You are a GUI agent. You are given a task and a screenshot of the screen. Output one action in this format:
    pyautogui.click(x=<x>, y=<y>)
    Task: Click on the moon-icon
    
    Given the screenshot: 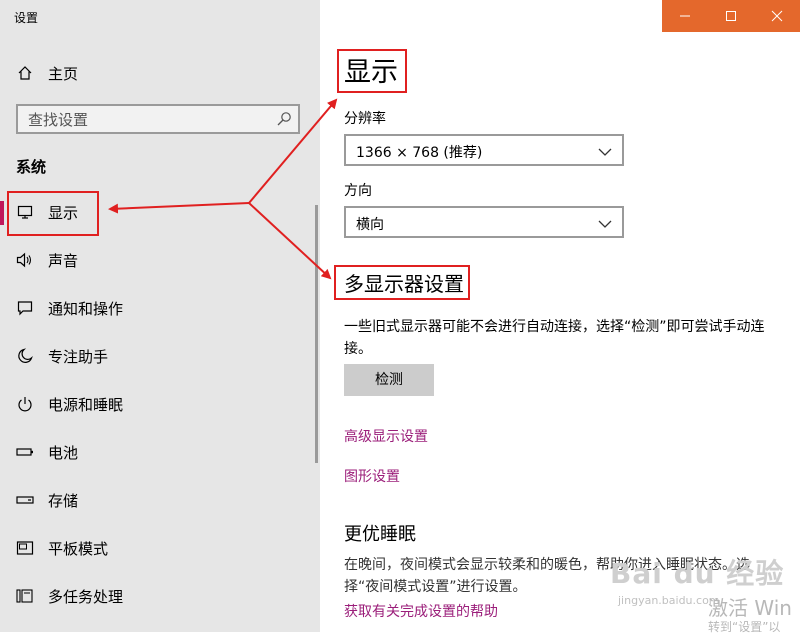 What is the action you would take?
    pyautogui.click(x=25, y=356)
    